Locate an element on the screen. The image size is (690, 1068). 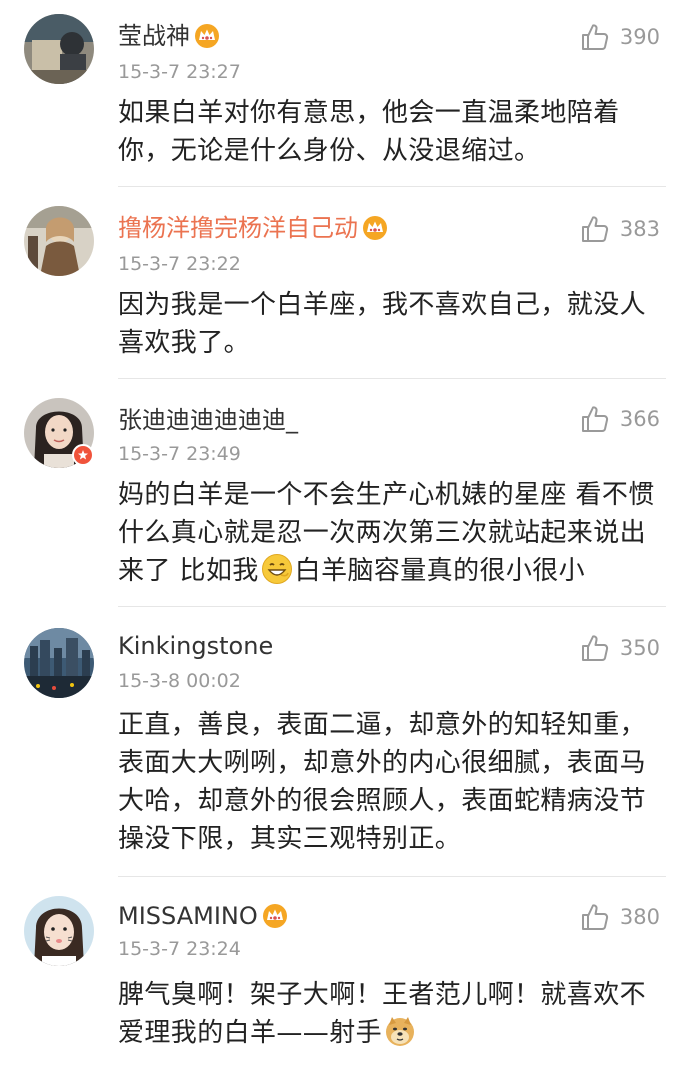
like-button: 366 is located at coordinates (620, 419).